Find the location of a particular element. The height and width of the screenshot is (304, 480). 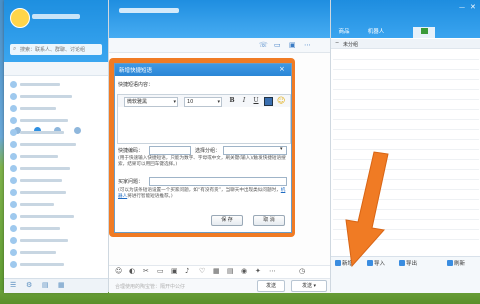

phrase-tab-icon is located at coordinates (424, 31).